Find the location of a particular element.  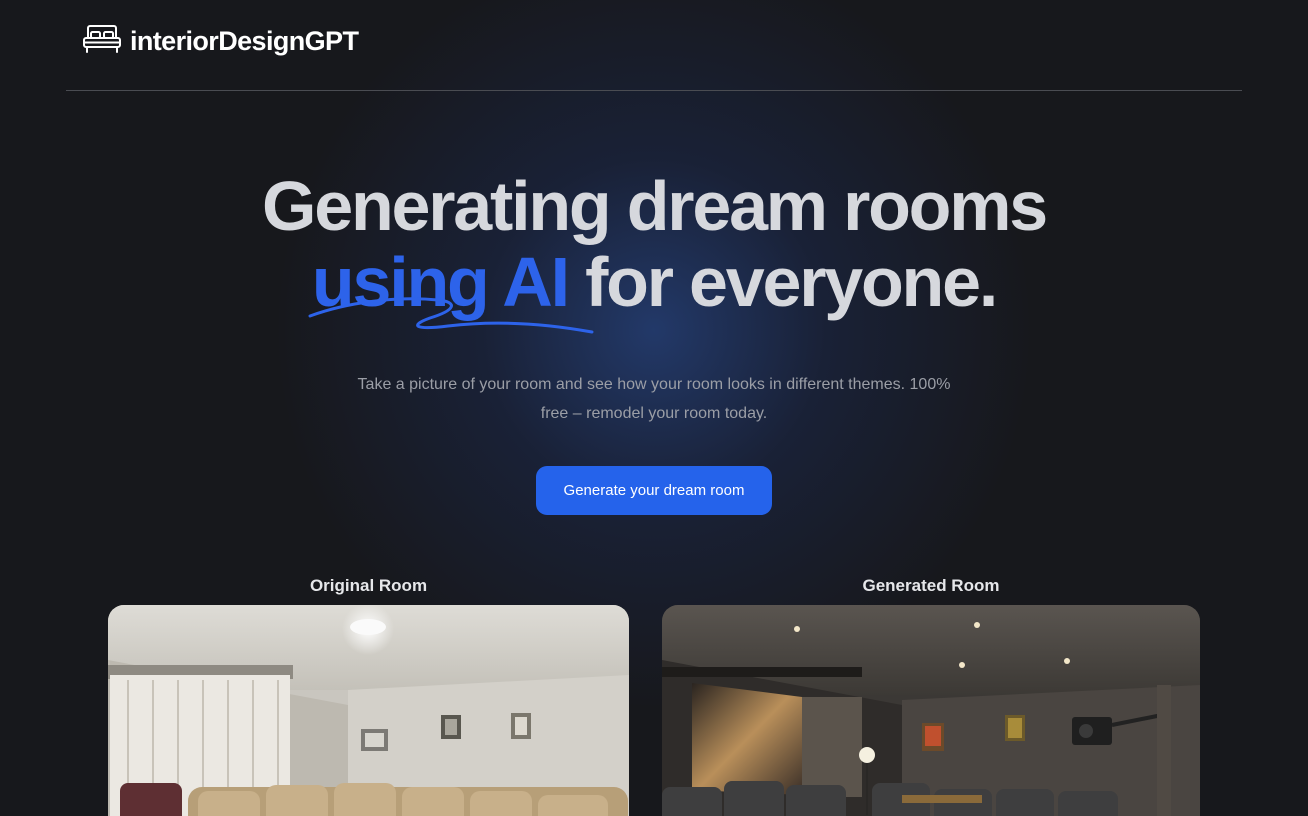

generated-room-image is located at coordinates (931, 710).